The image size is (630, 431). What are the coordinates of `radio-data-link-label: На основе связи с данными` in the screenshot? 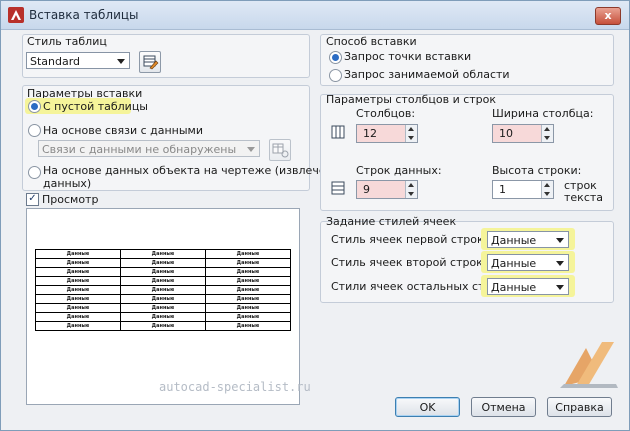 It's located at (123, 130).